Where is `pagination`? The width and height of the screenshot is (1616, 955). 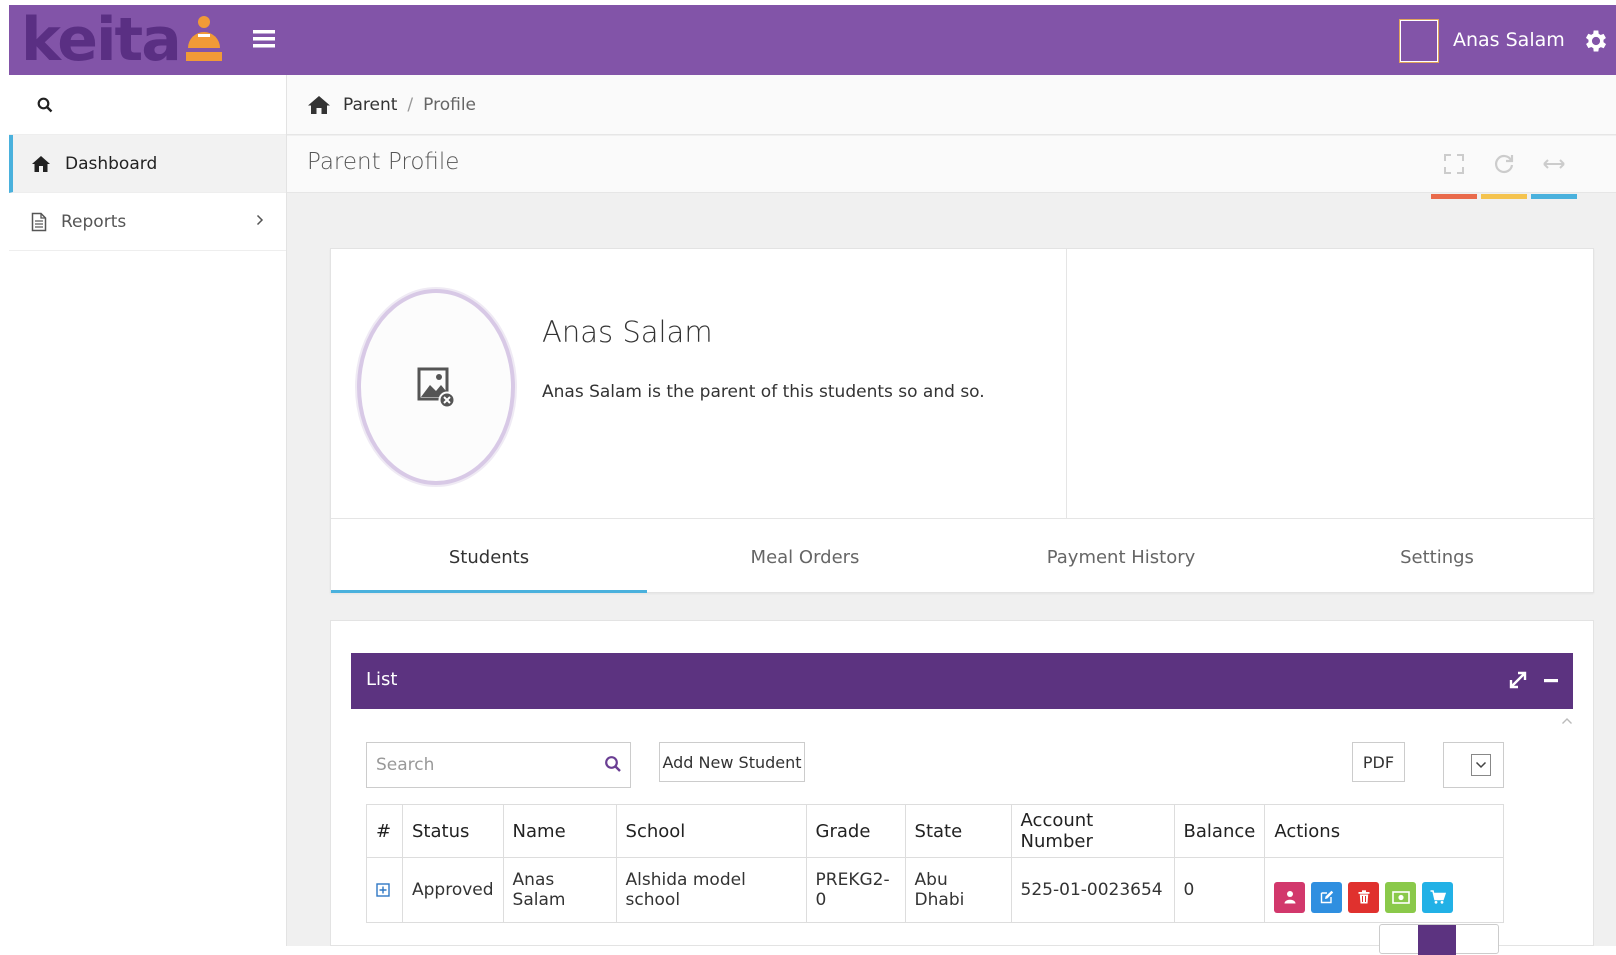
pagination is located at coordinates (1439, 939).